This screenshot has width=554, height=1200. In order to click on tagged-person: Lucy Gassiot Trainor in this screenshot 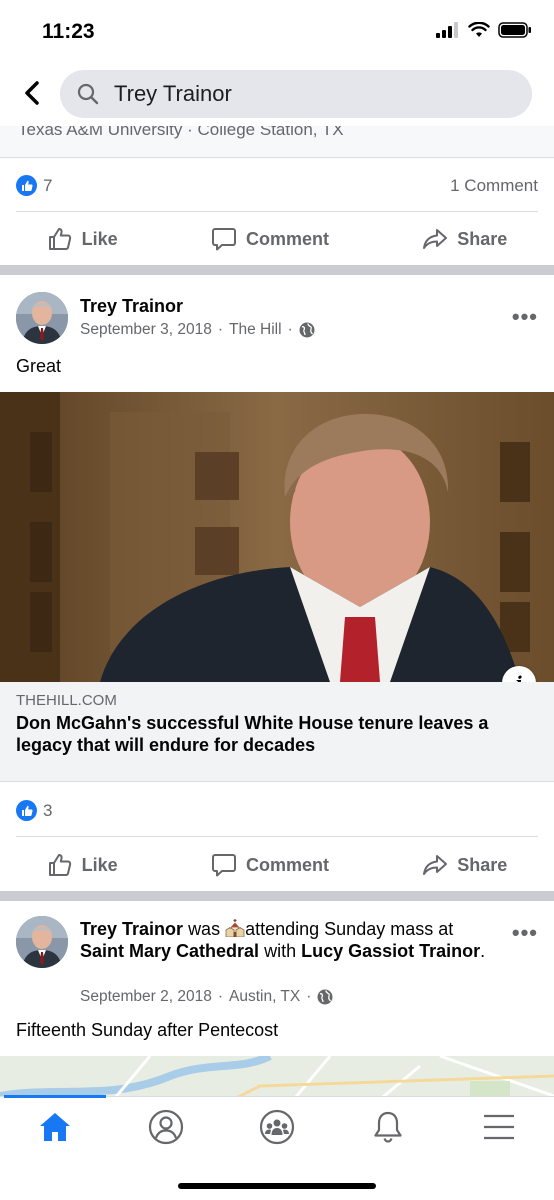, I will do `click(390, 951)`.